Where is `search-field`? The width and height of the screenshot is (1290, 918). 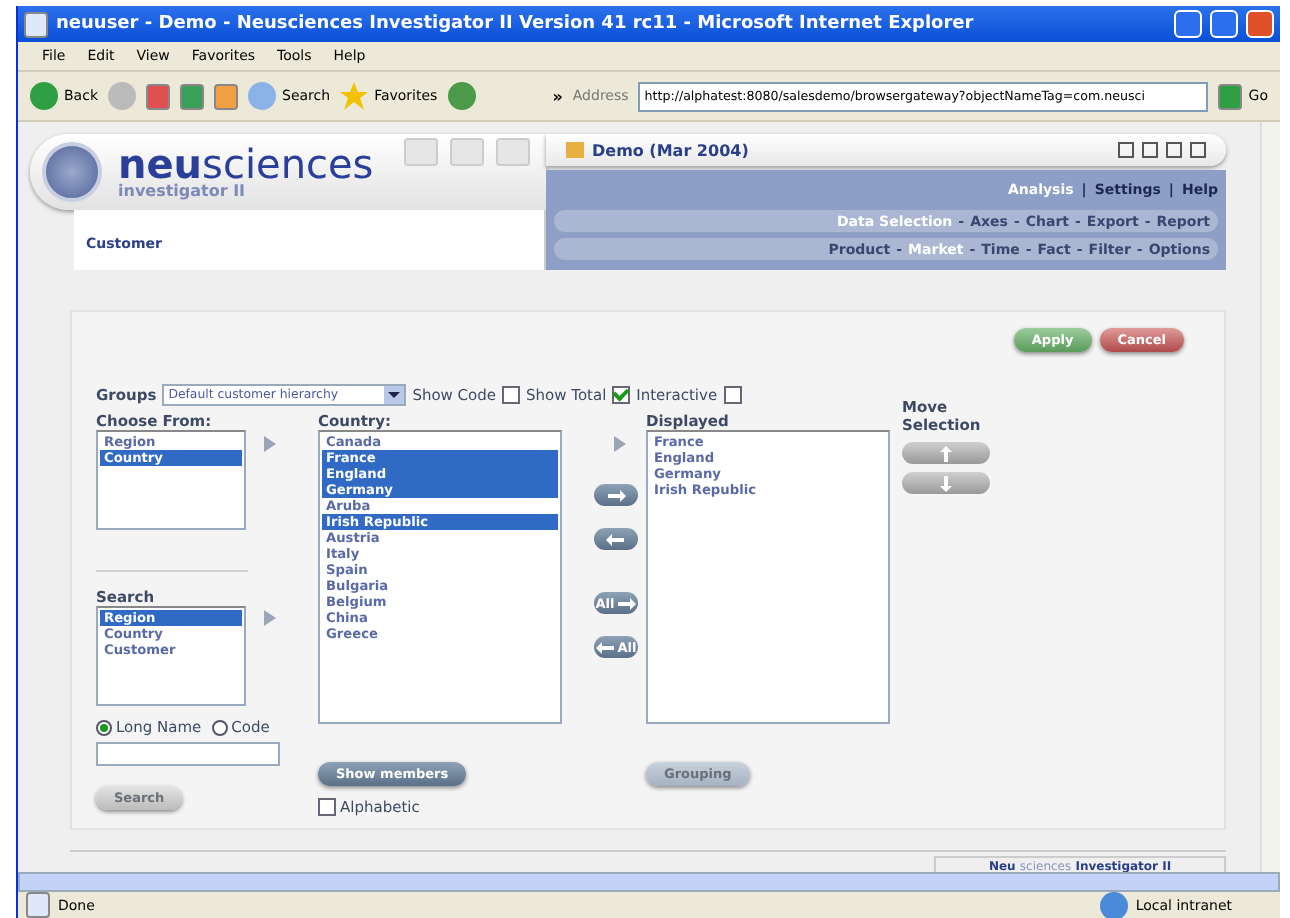
search-field is located at coordinates (188, 754).